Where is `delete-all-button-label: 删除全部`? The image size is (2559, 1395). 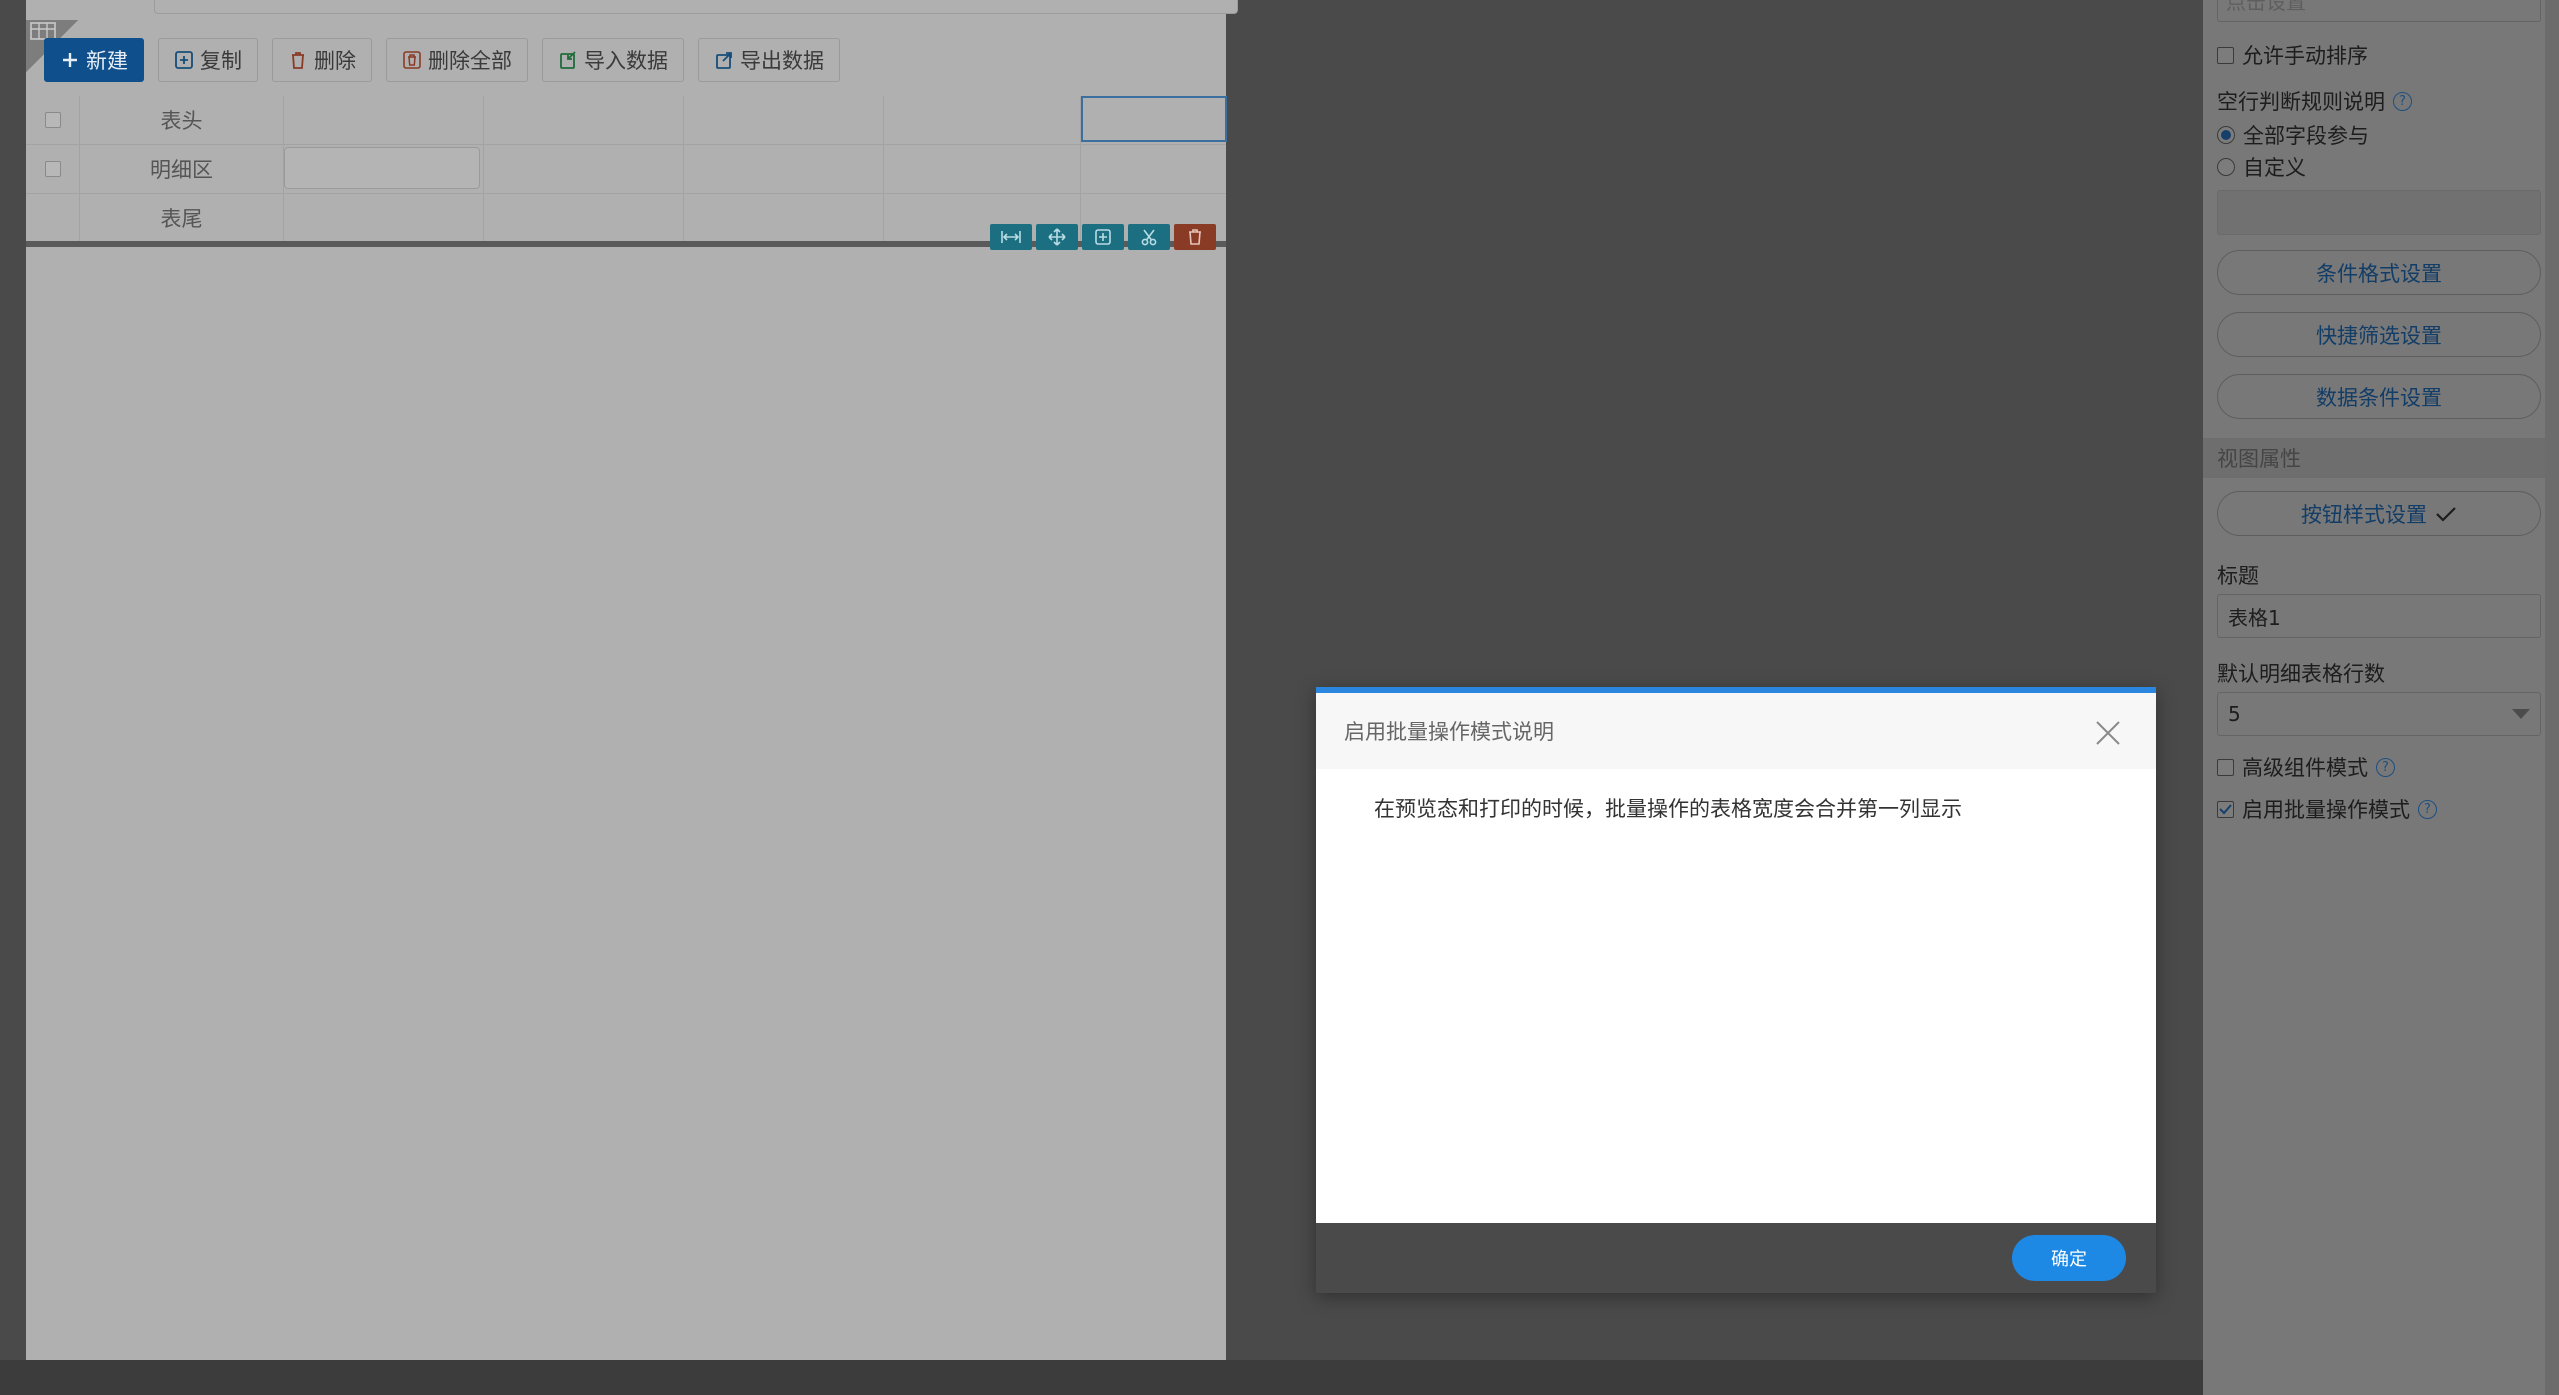
delete-all-button-label: 删除全部 is located at coordinates (470, 61).